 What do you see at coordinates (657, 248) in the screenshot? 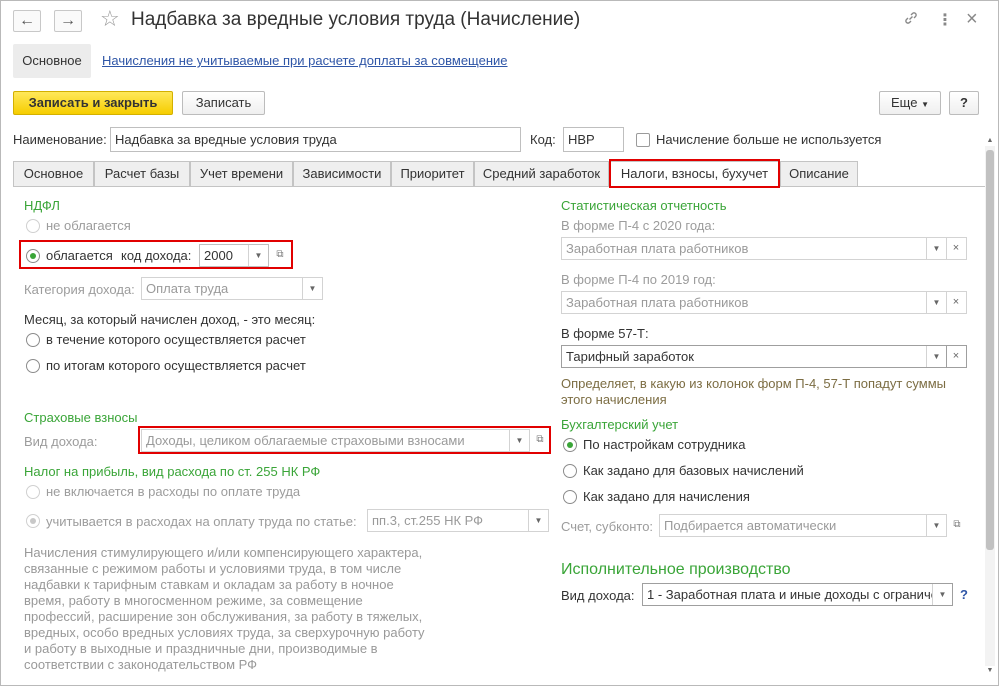
I see `p4-2020-value: Заработная плата работников` at bounding box center [657, 248].